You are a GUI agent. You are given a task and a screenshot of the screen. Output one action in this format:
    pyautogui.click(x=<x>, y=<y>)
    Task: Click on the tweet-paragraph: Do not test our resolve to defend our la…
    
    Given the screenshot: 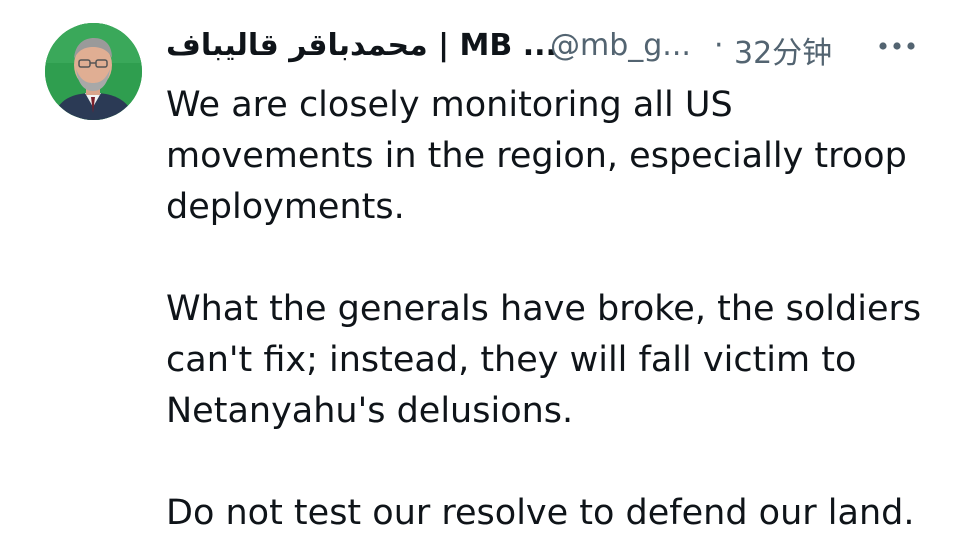 What is the action you would take?
    pyautogui.click(x=551, y=513)
    